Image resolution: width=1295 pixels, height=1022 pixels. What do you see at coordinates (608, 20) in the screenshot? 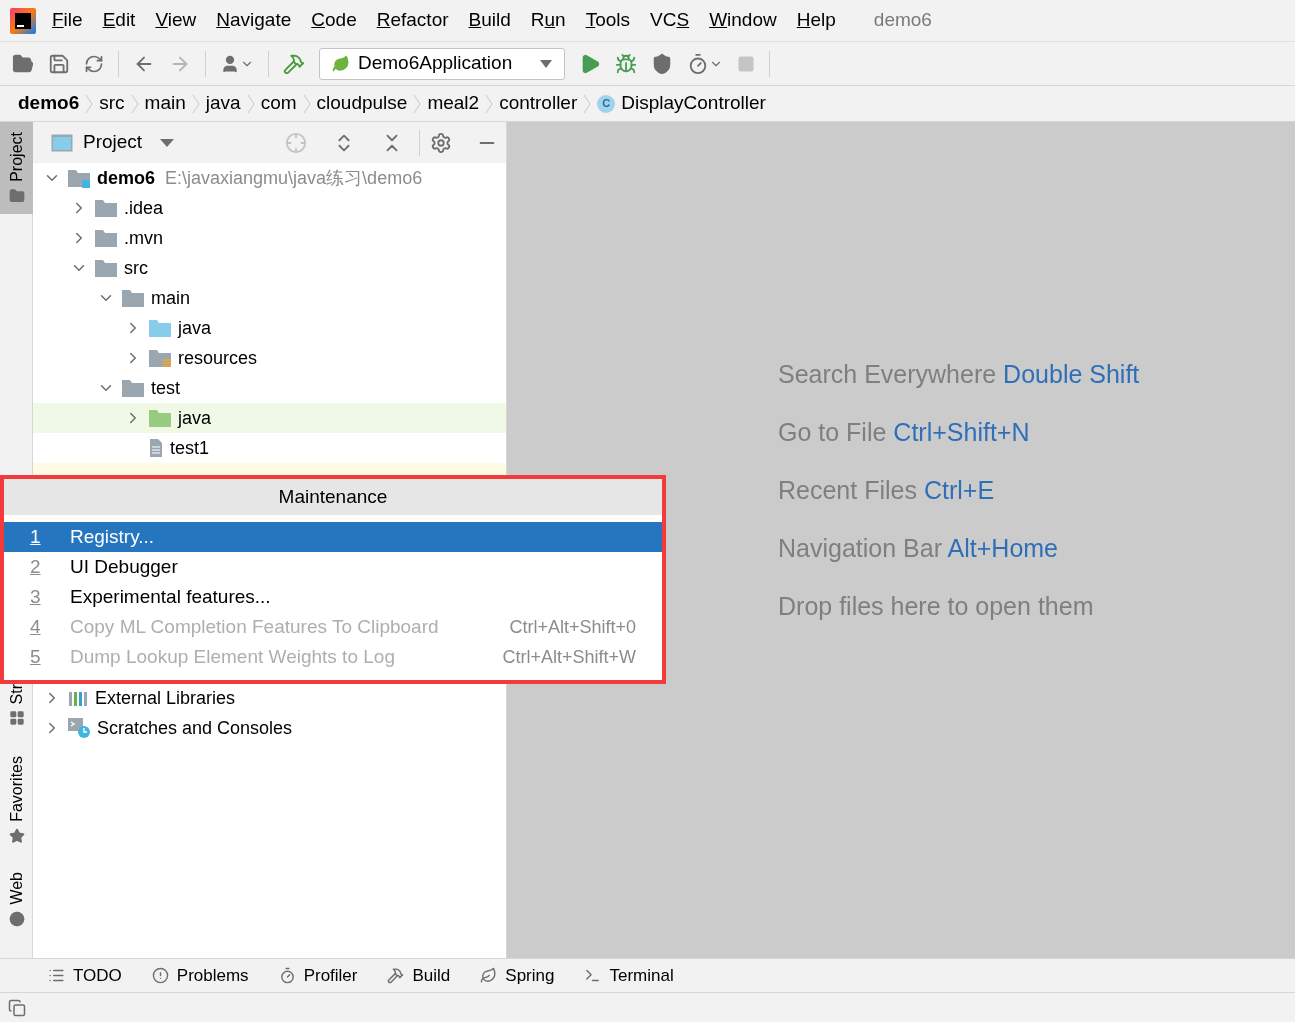
I see `menu-item: Tools` at bounding box center [608, 20].